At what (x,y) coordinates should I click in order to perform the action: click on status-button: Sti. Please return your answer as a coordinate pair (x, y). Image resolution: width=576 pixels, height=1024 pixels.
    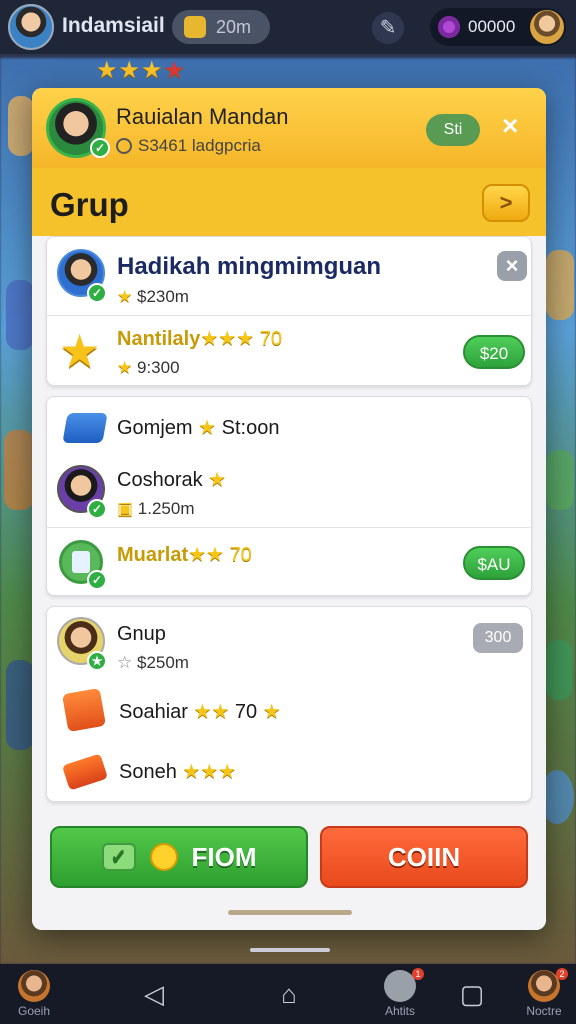
    Looking at the image, I should click on (453, 130).